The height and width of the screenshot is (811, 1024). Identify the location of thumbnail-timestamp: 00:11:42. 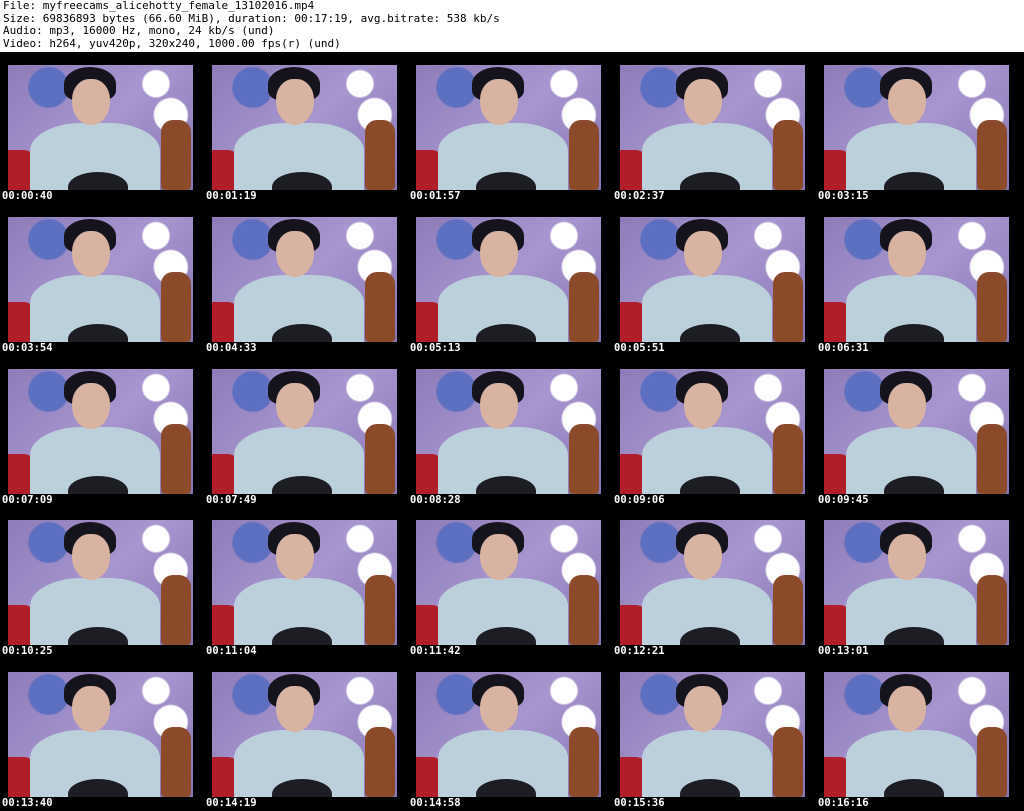
(435, 651).